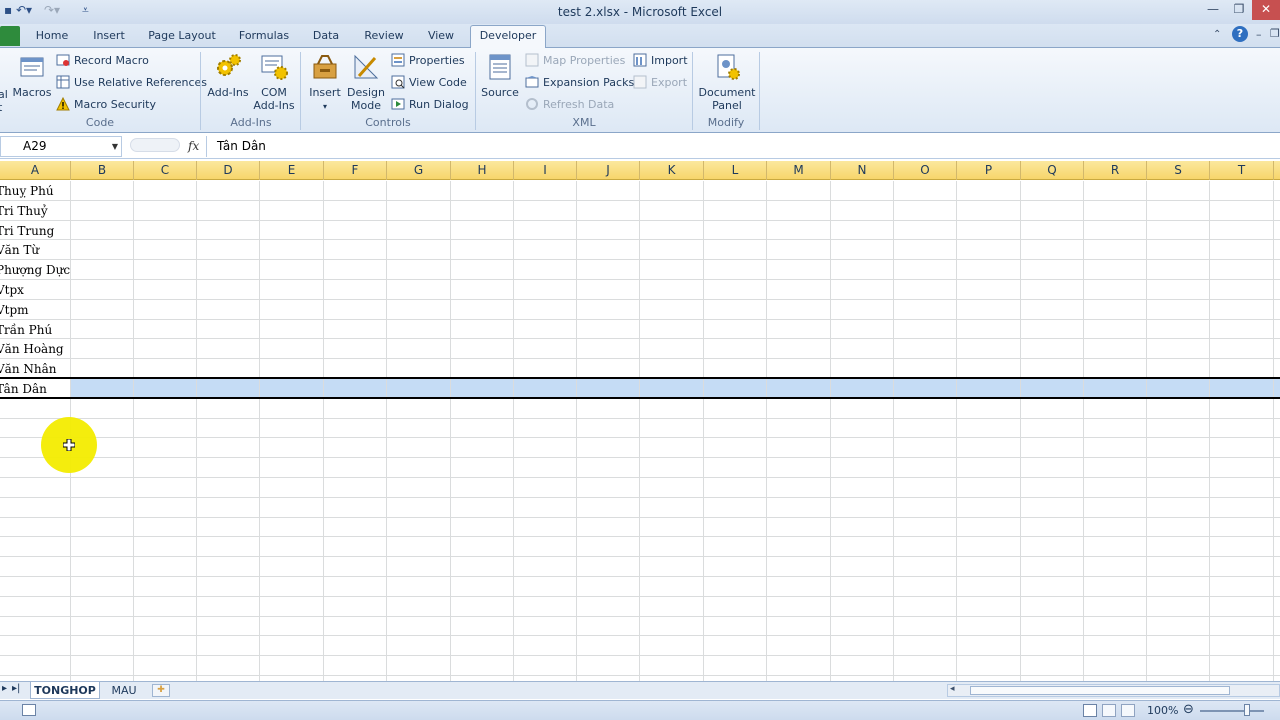 The height and width of the screenshot is (720, 1280). I want to click on help-icon: ?, so click(1240, 34).